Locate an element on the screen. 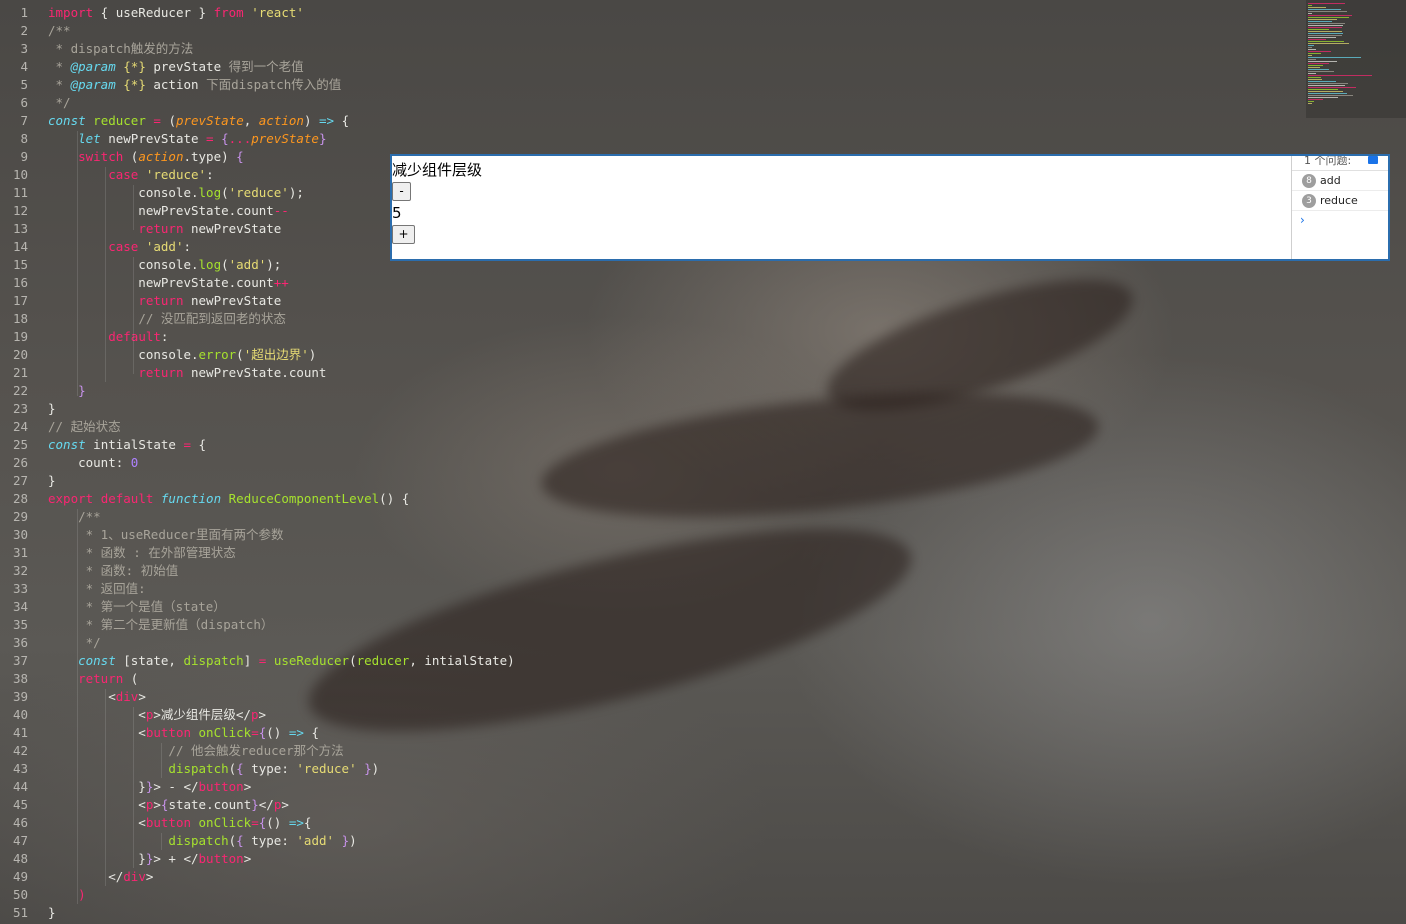  code-line: 19 default: is located at coordinates (84, 337).